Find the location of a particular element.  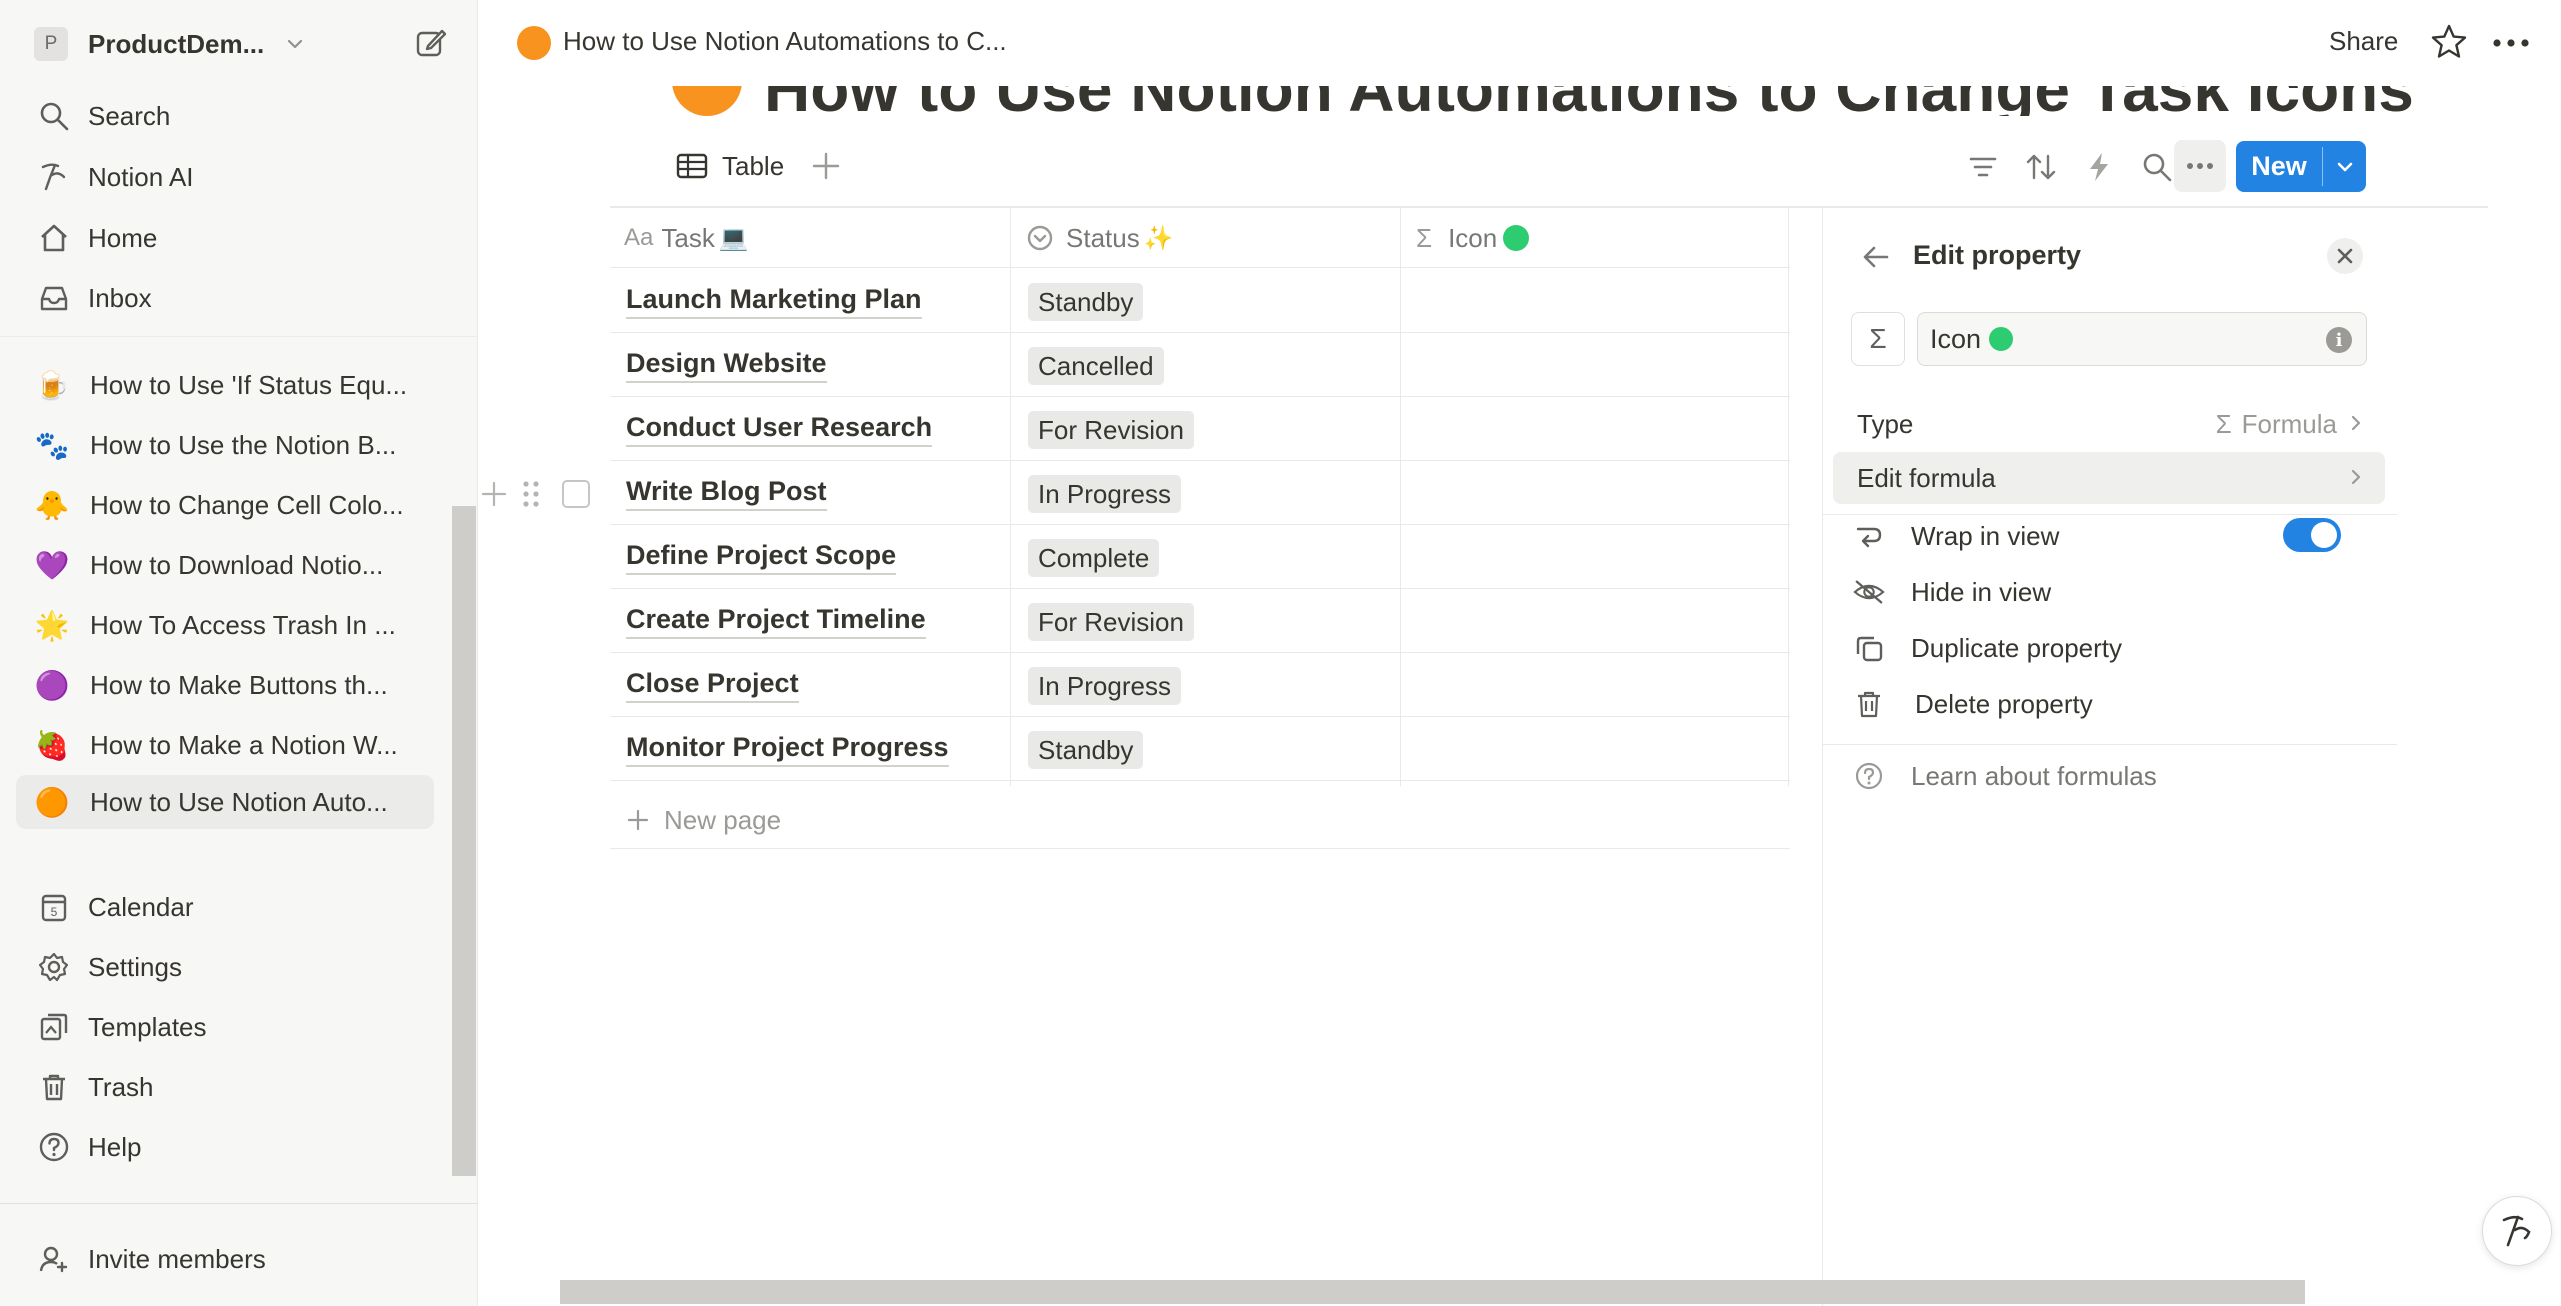

task-cell: Design Website is located at coordinates (726, 365).